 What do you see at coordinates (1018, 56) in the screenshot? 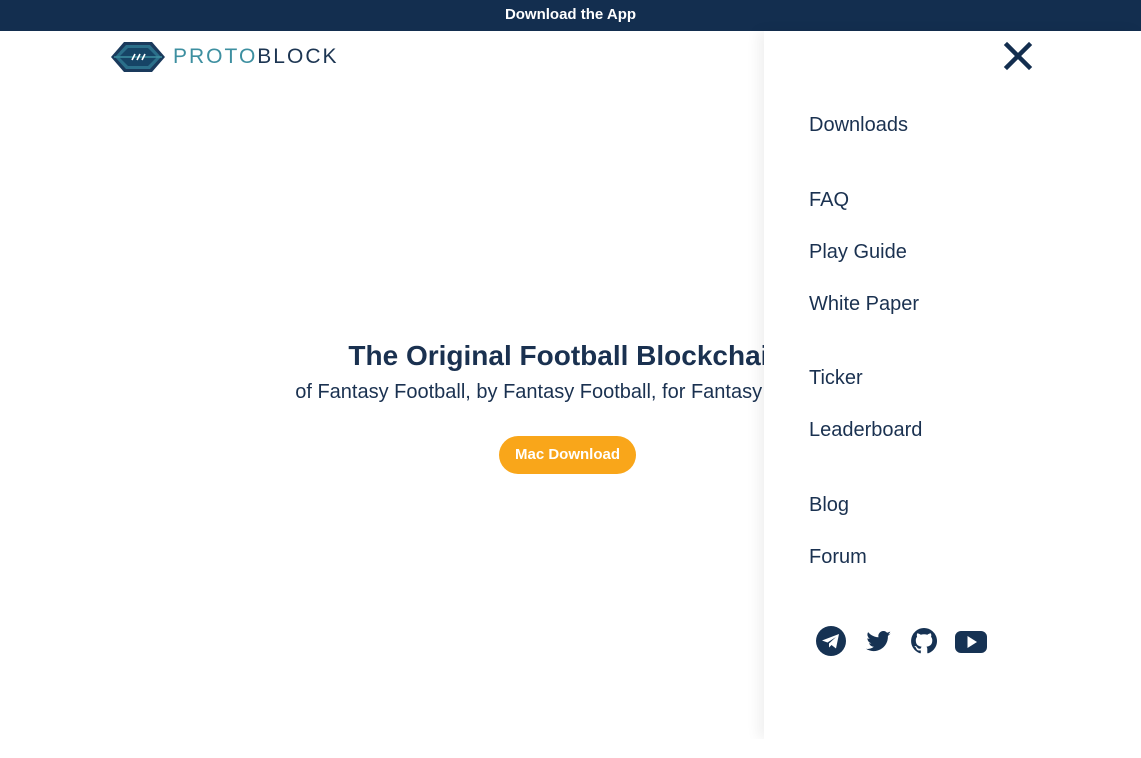
I see `close-icon` at bounding box center [1018, 56].